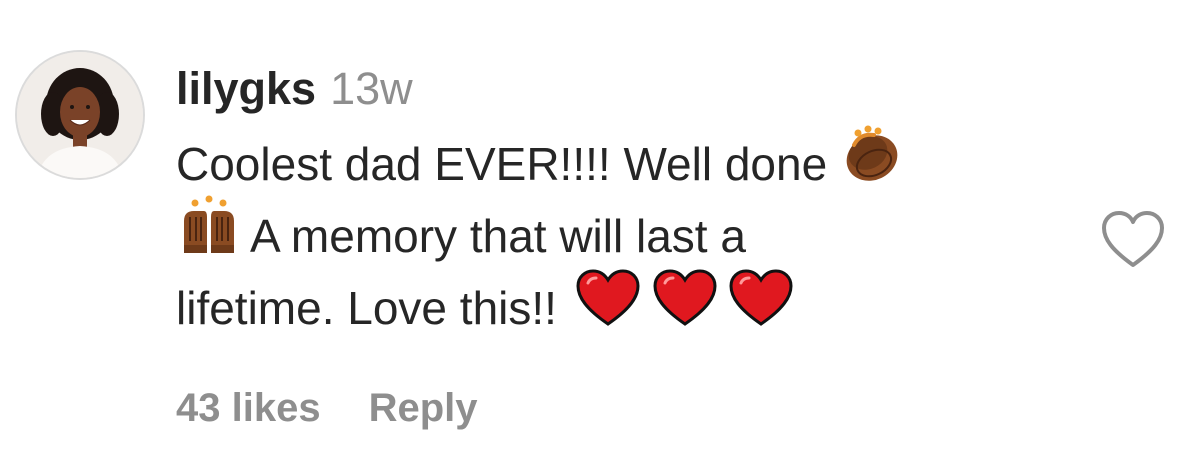  What do you see at coordinates (502, 164) in the screenshot?
I see `comment-text-line: Coolest dad EVER!!!! Well done` at bounding box center [502, 164].